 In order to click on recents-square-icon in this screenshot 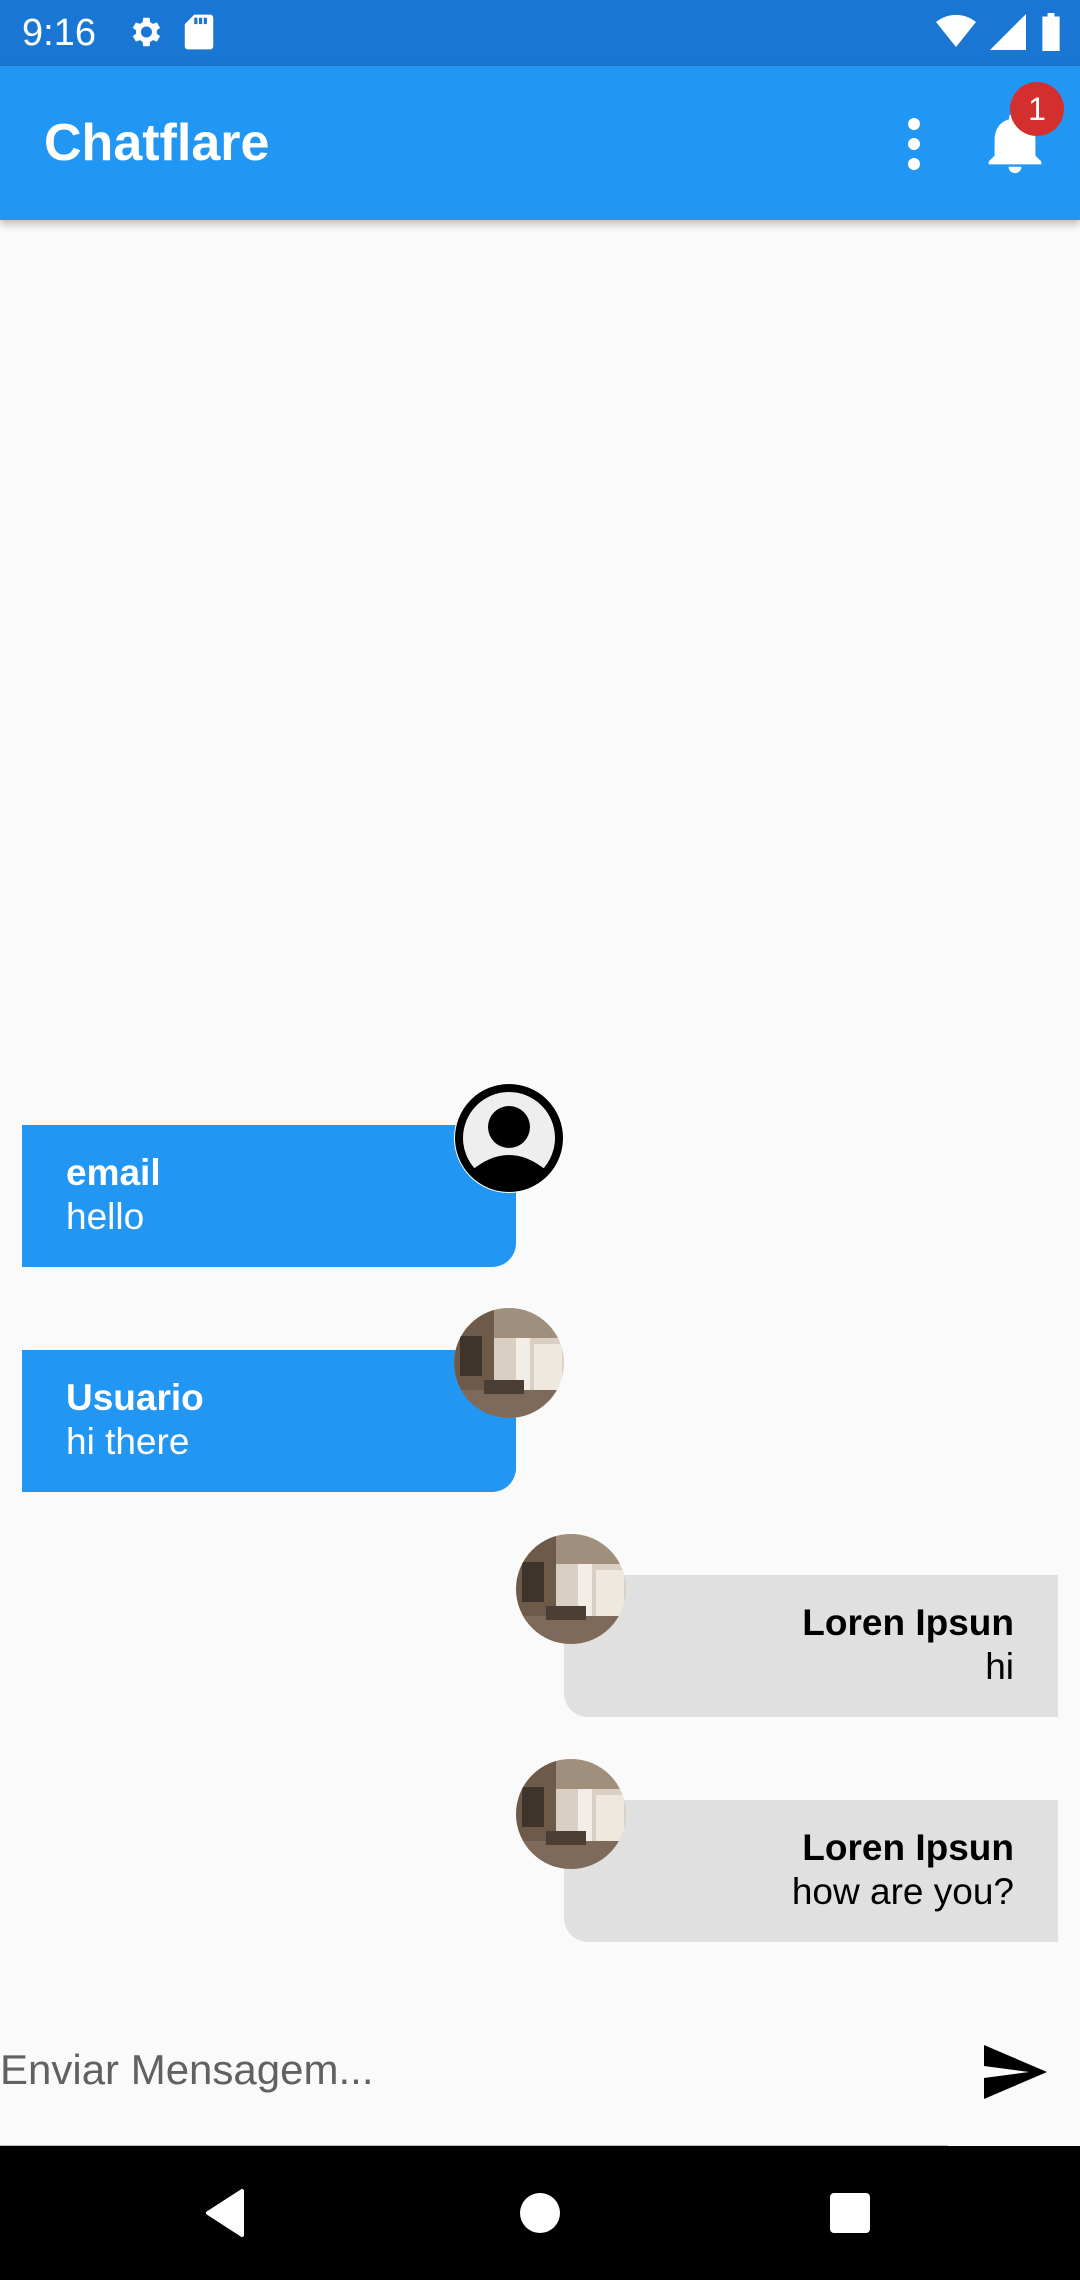, I will do `click(850, 2213)`.